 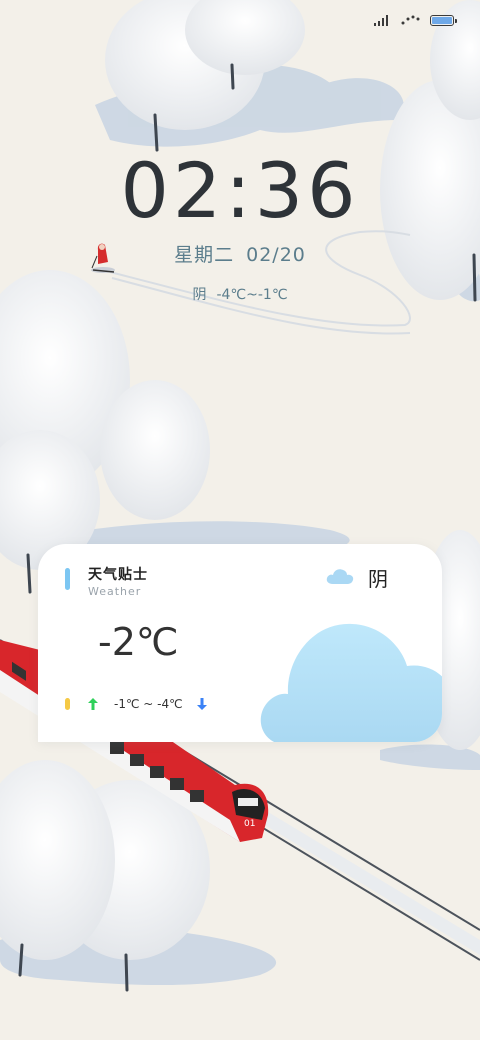 I want to click on wifi-icon, so click(x=410, y=20).